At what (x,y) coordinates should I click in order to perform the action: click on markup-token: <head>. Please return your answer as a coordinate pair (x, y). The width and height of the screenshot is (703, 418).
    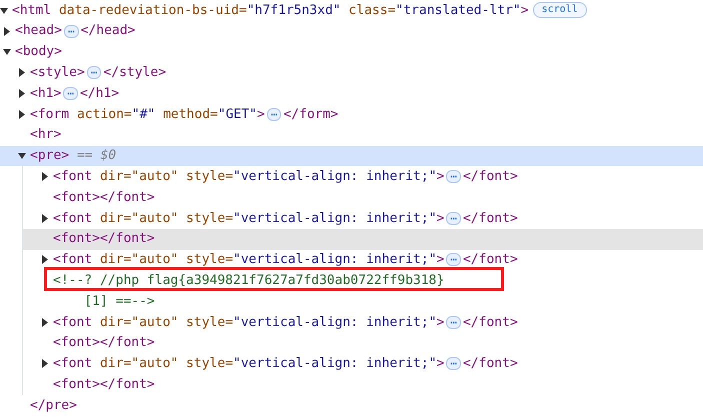
    Looking at the image, I should click on (38, 31).